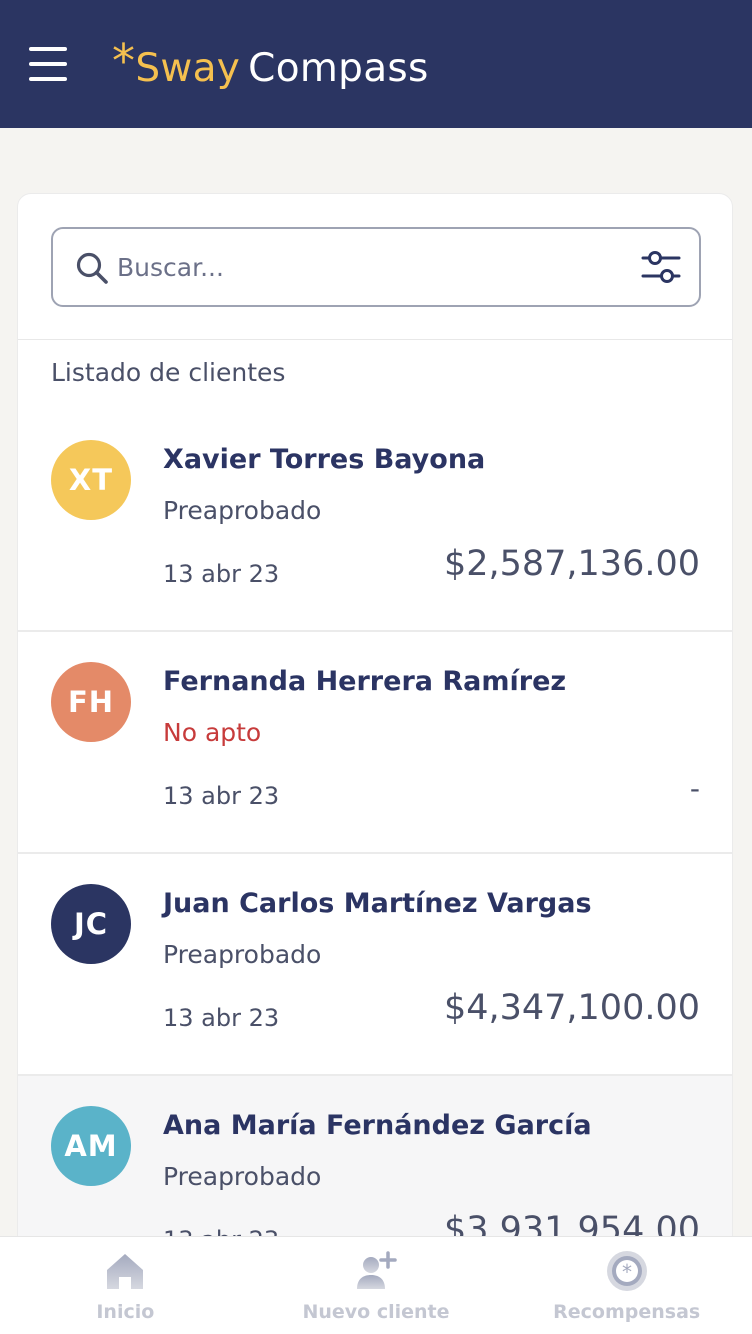 Image resolution: width=752 pixels, height=1334 pixels. I want to click on nav-item-nuevo-cliente: Nuevo cliente, so click(376, 1285).